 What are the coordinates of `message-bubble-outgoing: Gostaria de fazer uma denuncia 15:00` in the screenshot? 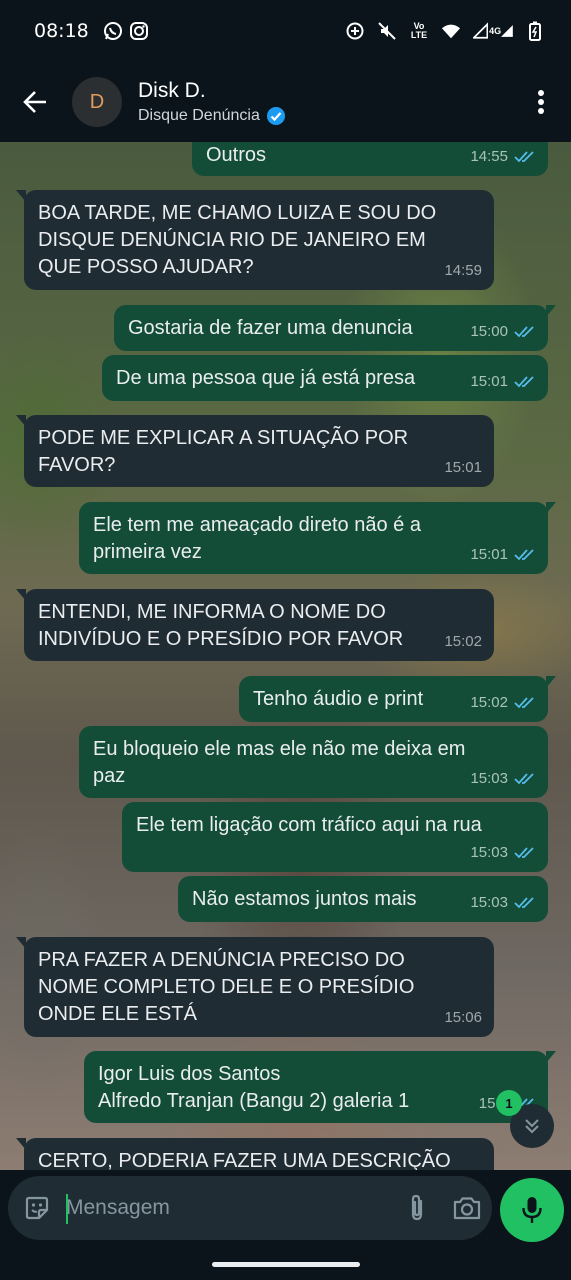 It's located at (335, 328).